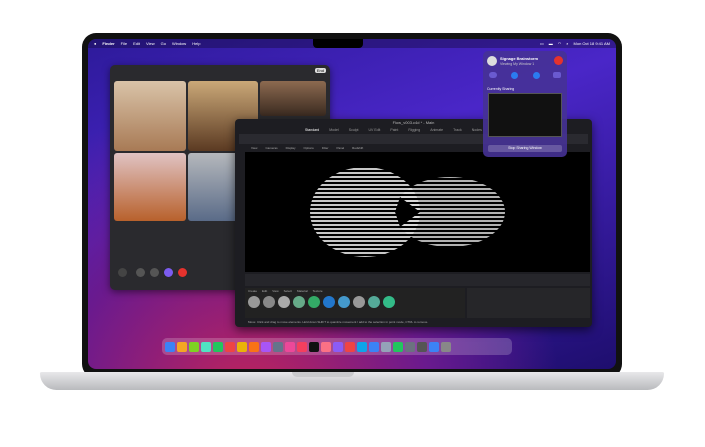  I want to click on menu-options: Options, so click(308, 148).